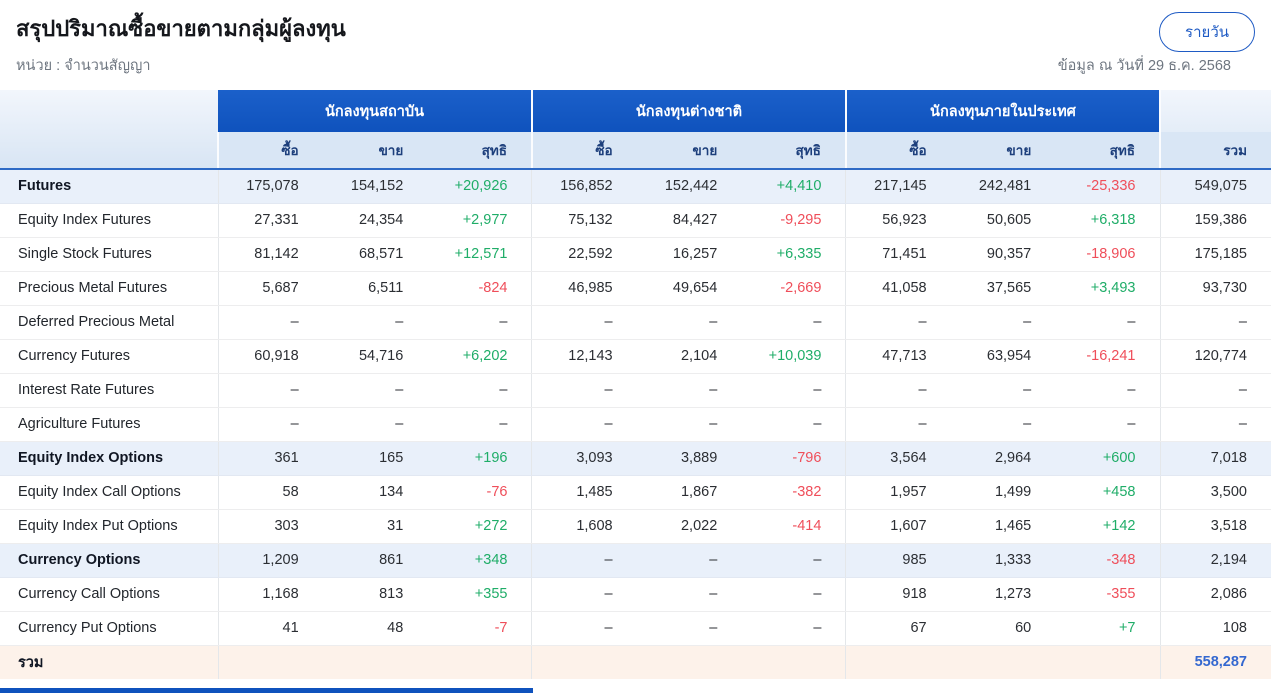 This screenshot has height=693, width=1271. Describe the element at coordinates (109, 492) in the screenshot. I see `row-label: Equity Index Call Options` at that location.